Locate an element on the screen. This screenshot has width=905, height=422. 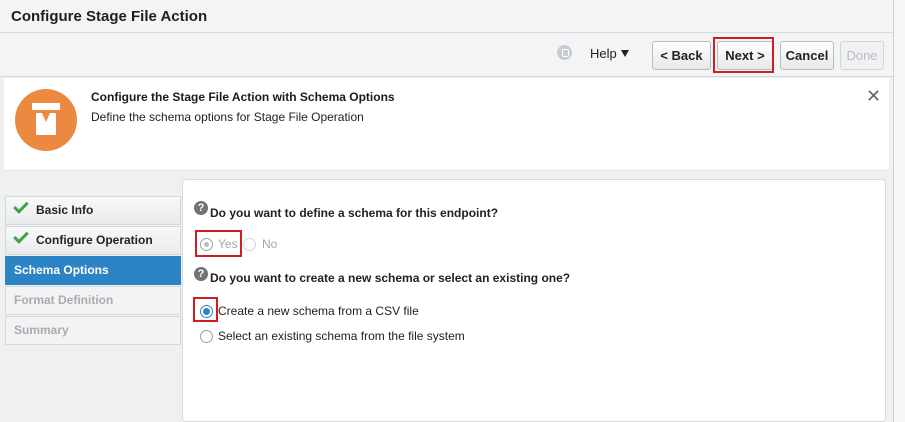
help-icon is located at coordinates (564, 52).